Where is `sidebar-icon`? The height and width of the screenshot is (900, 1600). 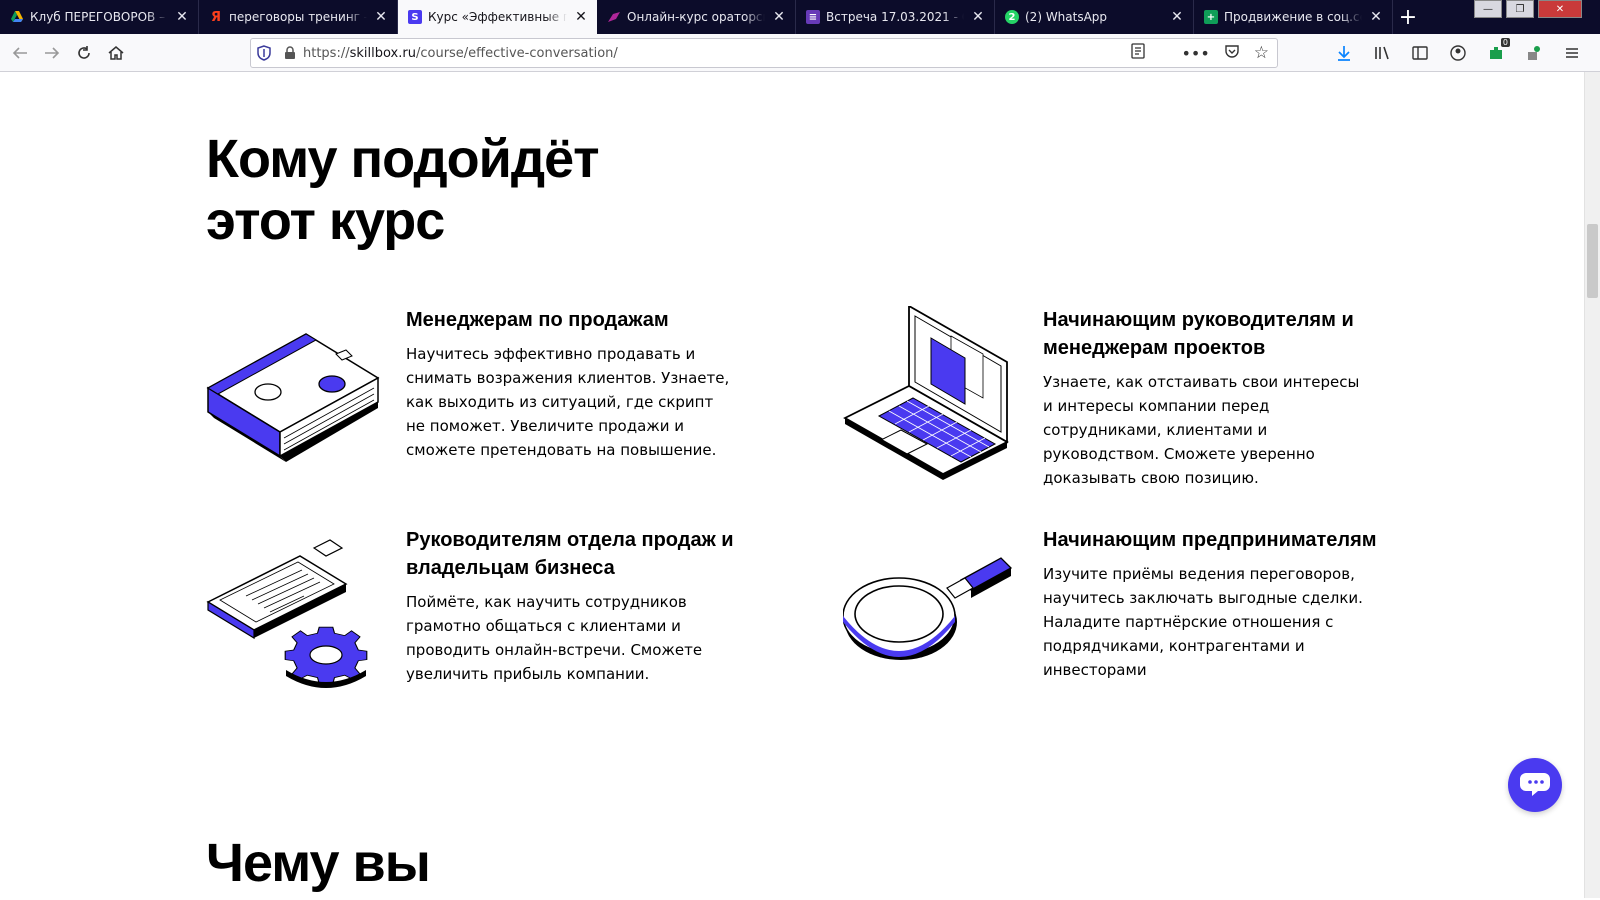
sidebar-icon is located at coordinates (1420, 53).